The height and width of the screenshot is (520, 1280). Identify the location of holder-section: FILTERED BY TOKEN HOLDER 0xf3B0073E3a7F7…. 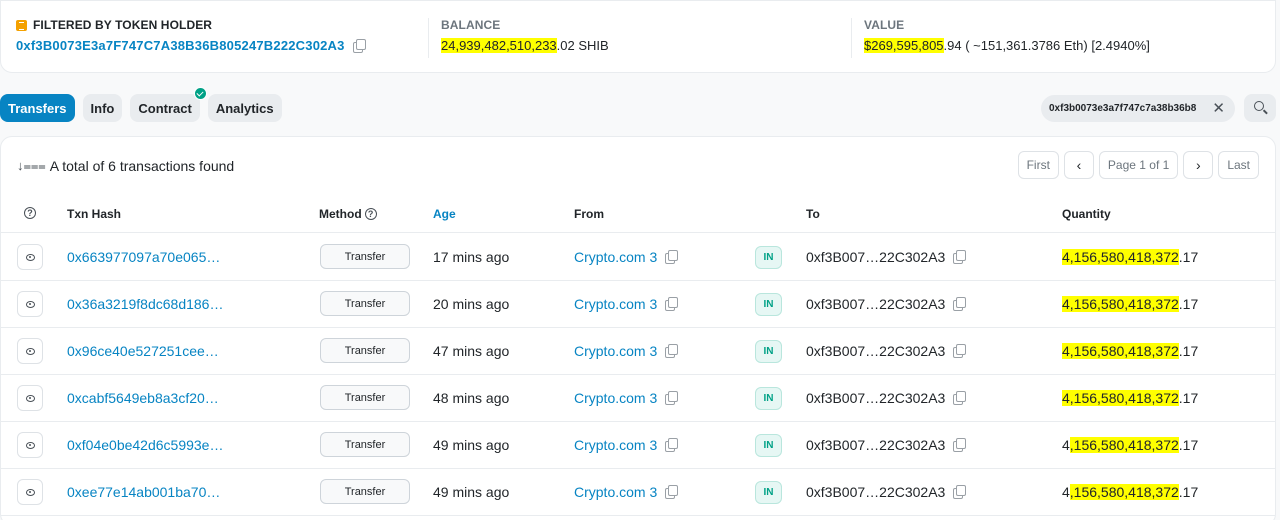
(191, 35).